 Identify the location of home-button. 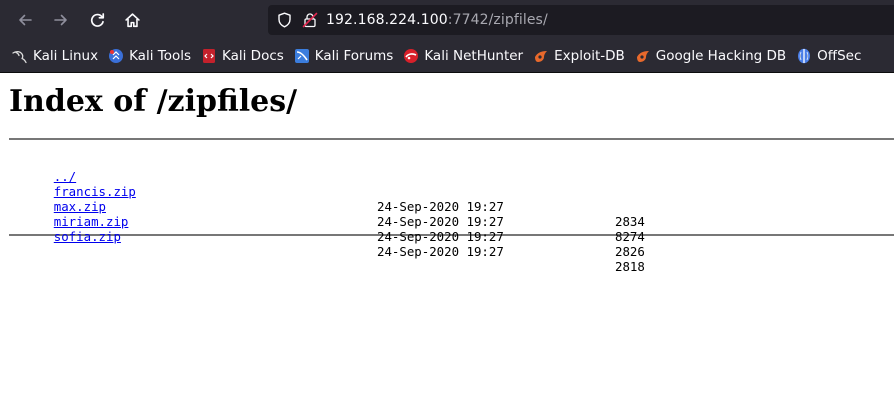
(132, 20).